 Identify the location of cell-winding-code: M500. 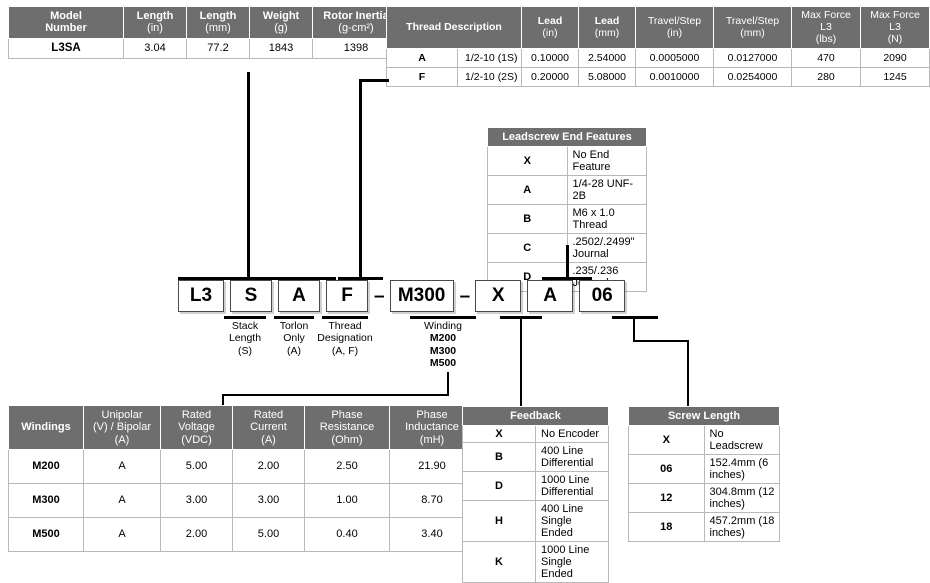
(46, 534).